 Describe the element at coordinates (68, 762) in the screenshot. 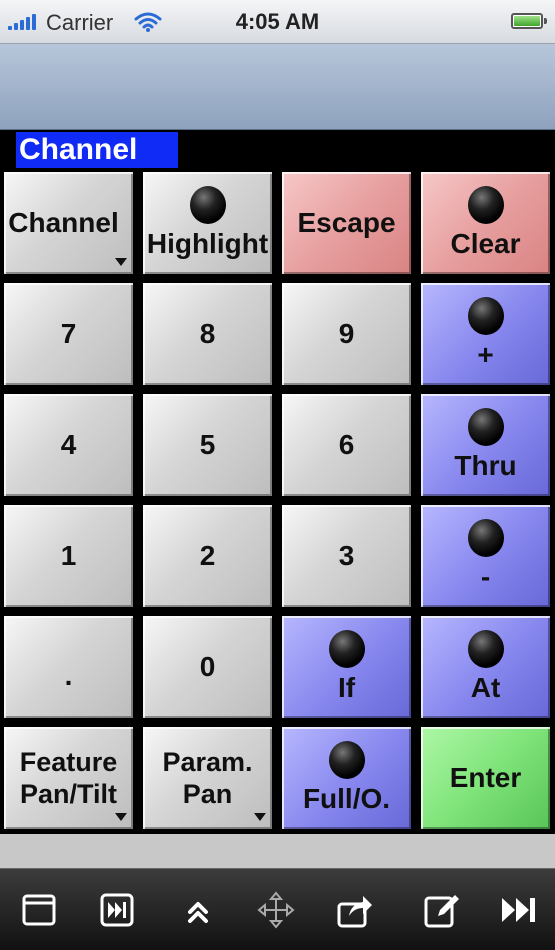

I see `feature-key-label-line1: Feature` at that location.